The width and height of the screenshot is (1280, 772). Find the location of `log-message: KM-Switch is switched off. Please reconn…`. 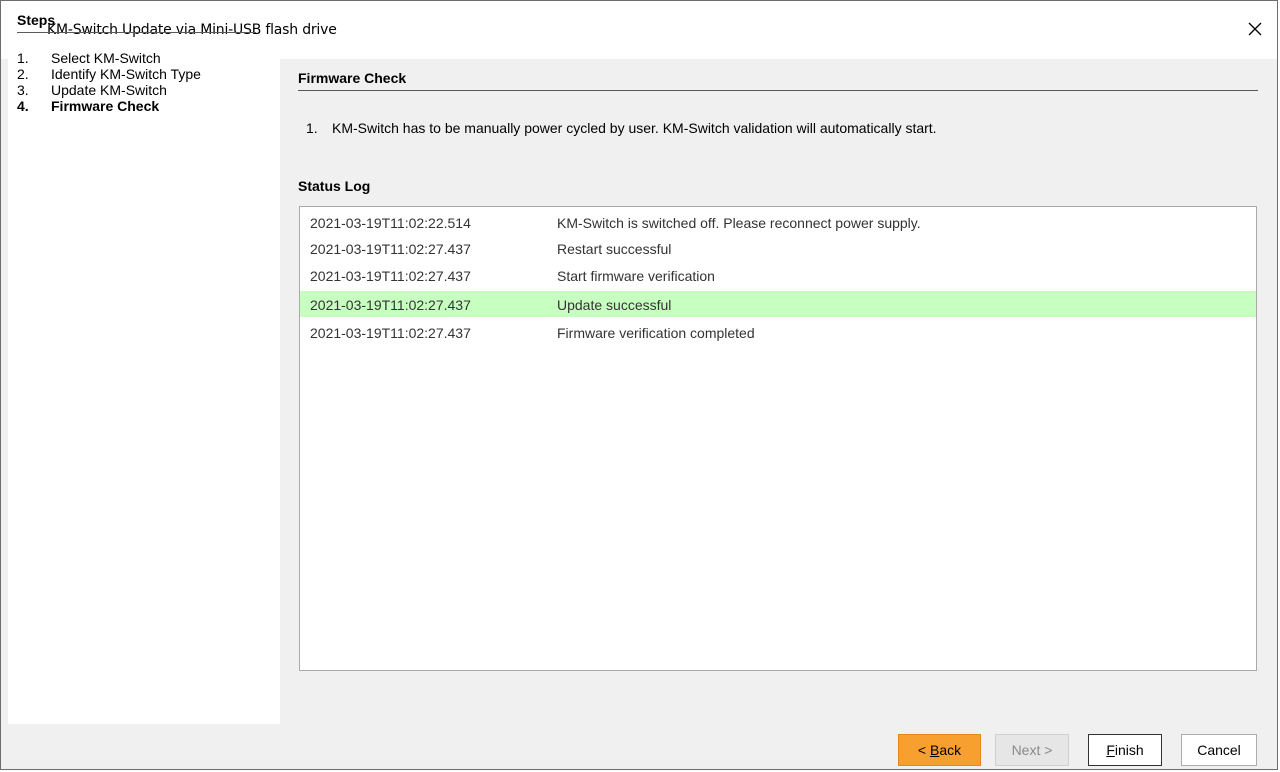

log-message: KM-Switch is switched off. Please reconn… is located at coordinates (739, 223).